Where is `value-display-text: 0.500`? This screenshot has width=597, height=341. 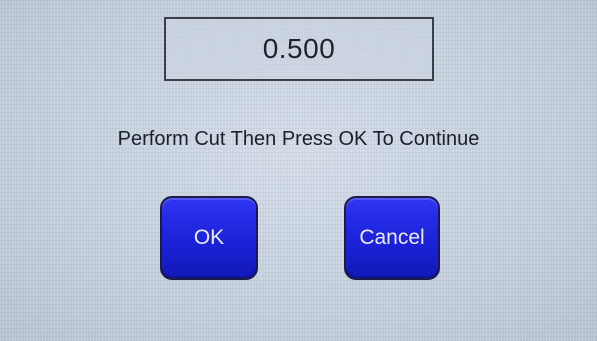 value-display-text: 0.500 is located at coordinates (299, 48).